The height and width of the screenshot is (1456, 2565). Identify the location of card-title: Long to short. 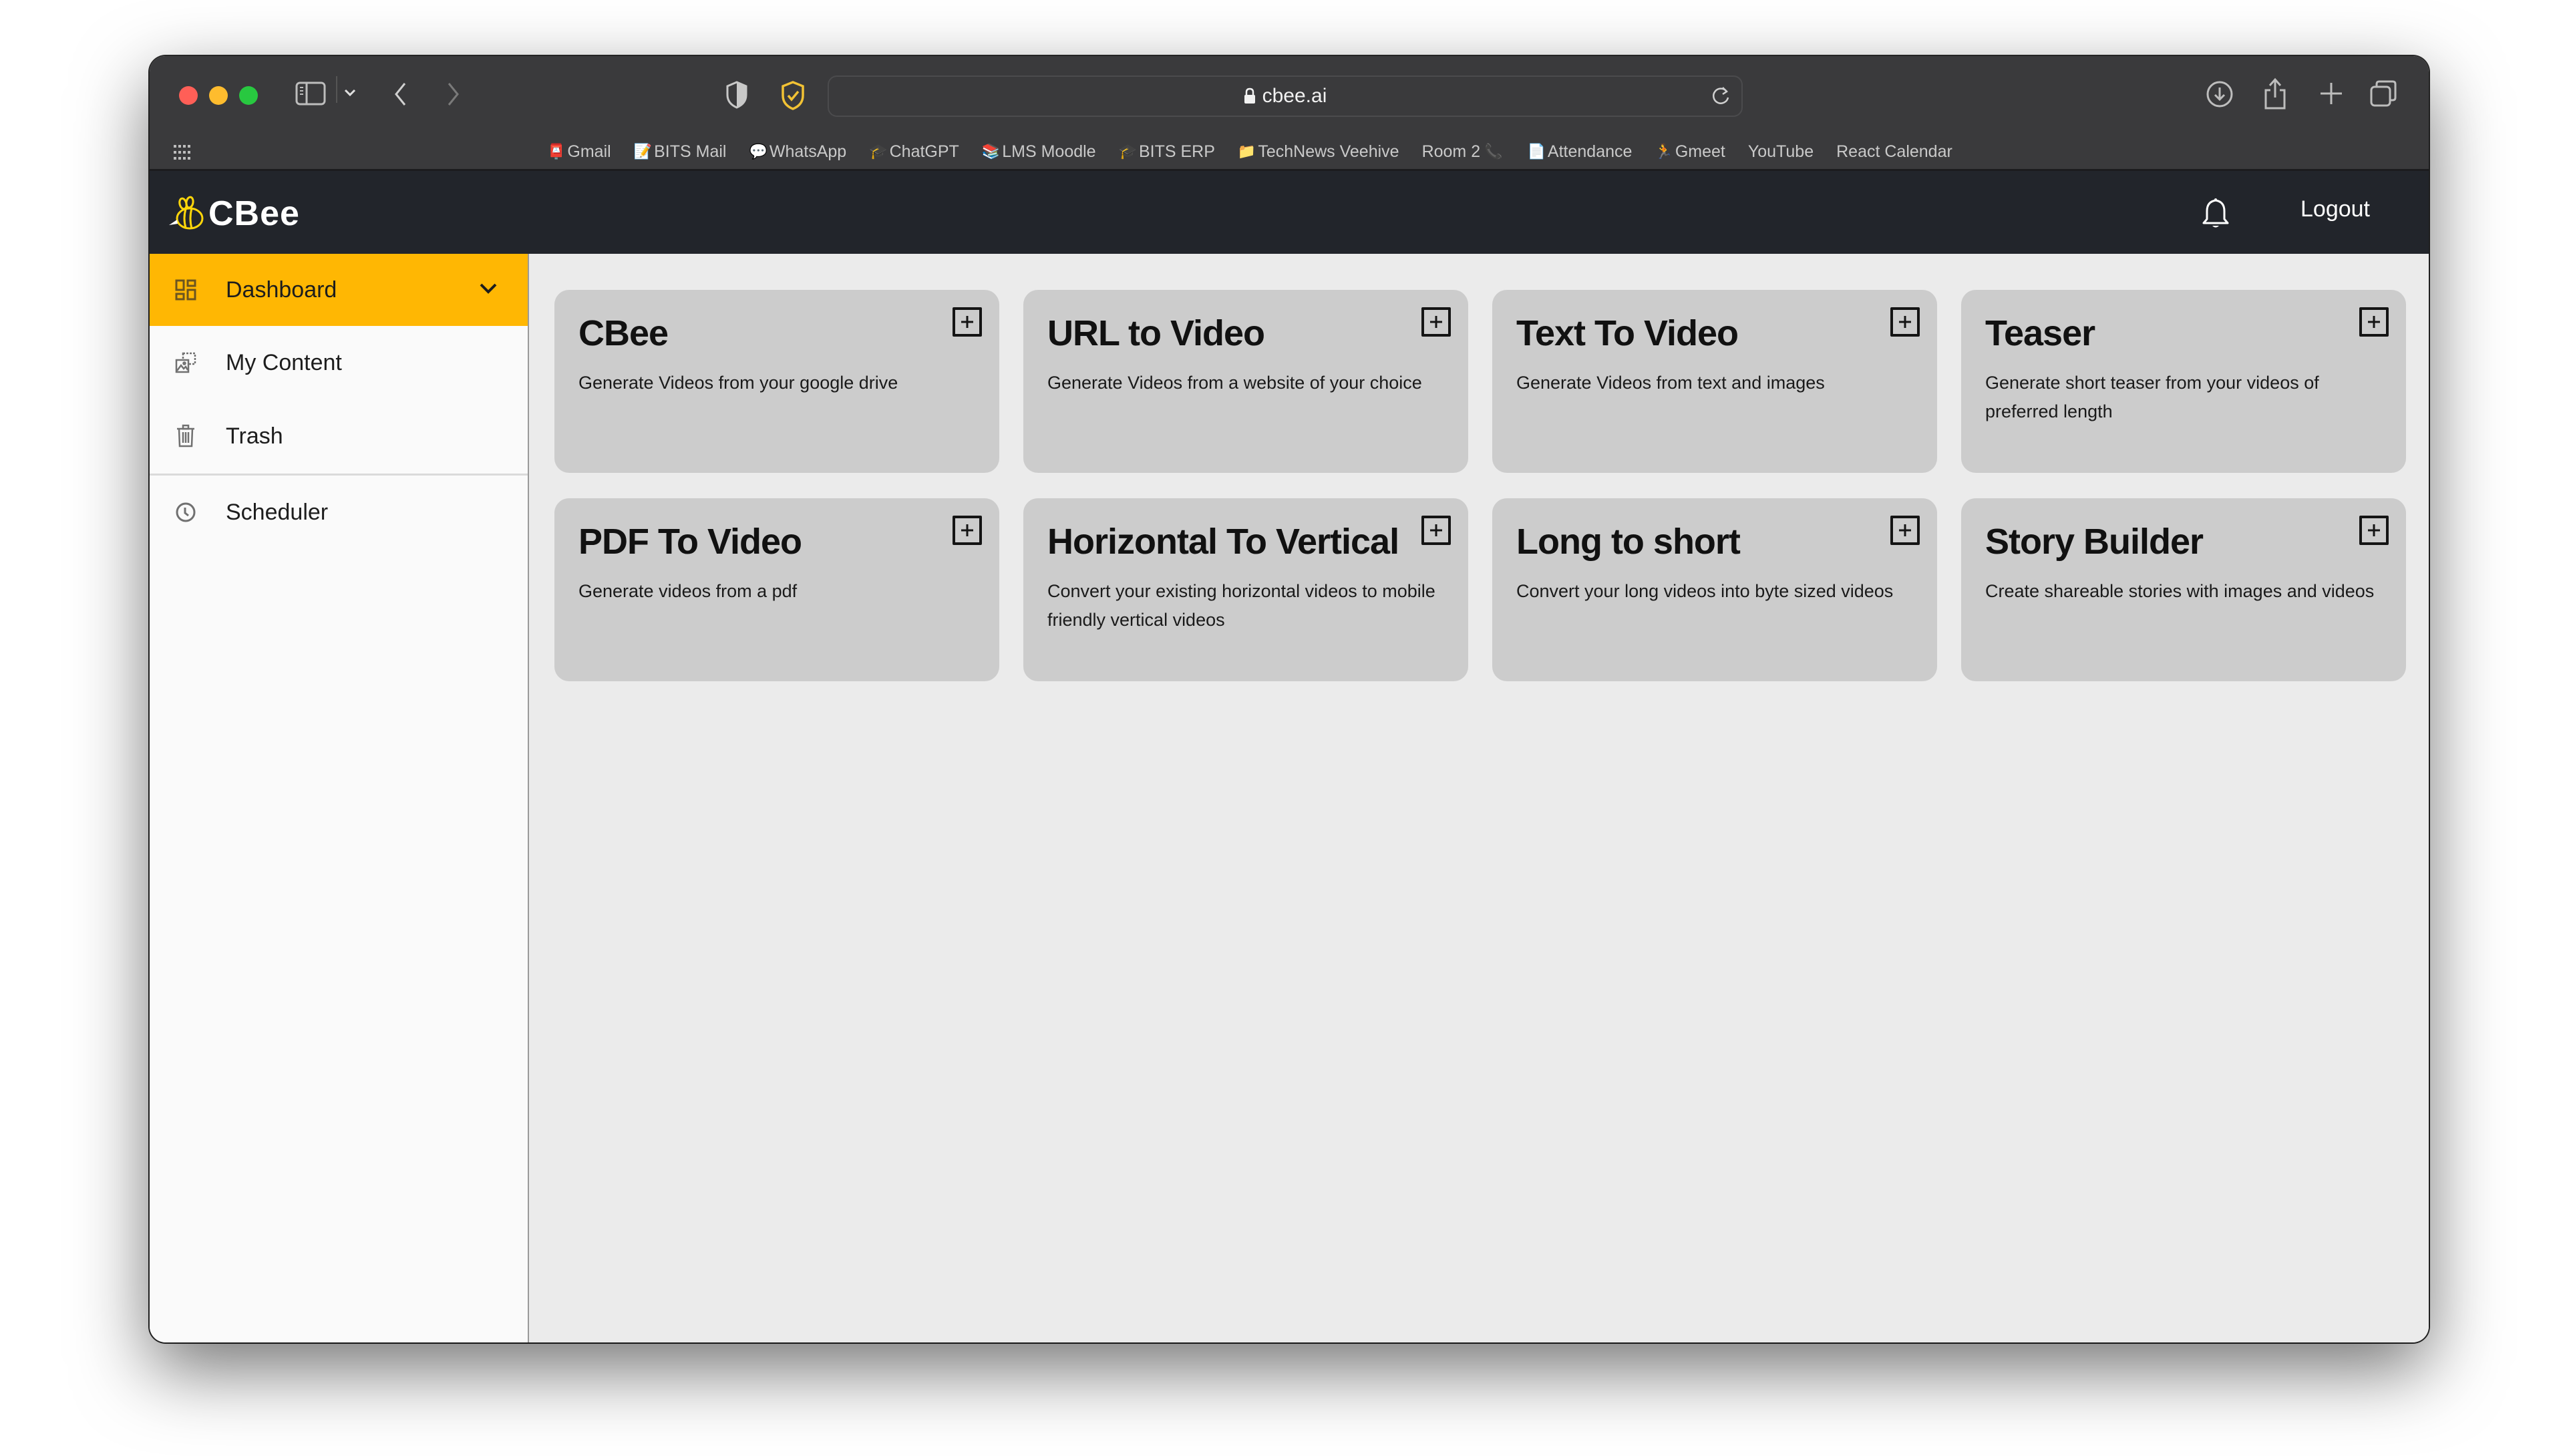
(1628, 542).